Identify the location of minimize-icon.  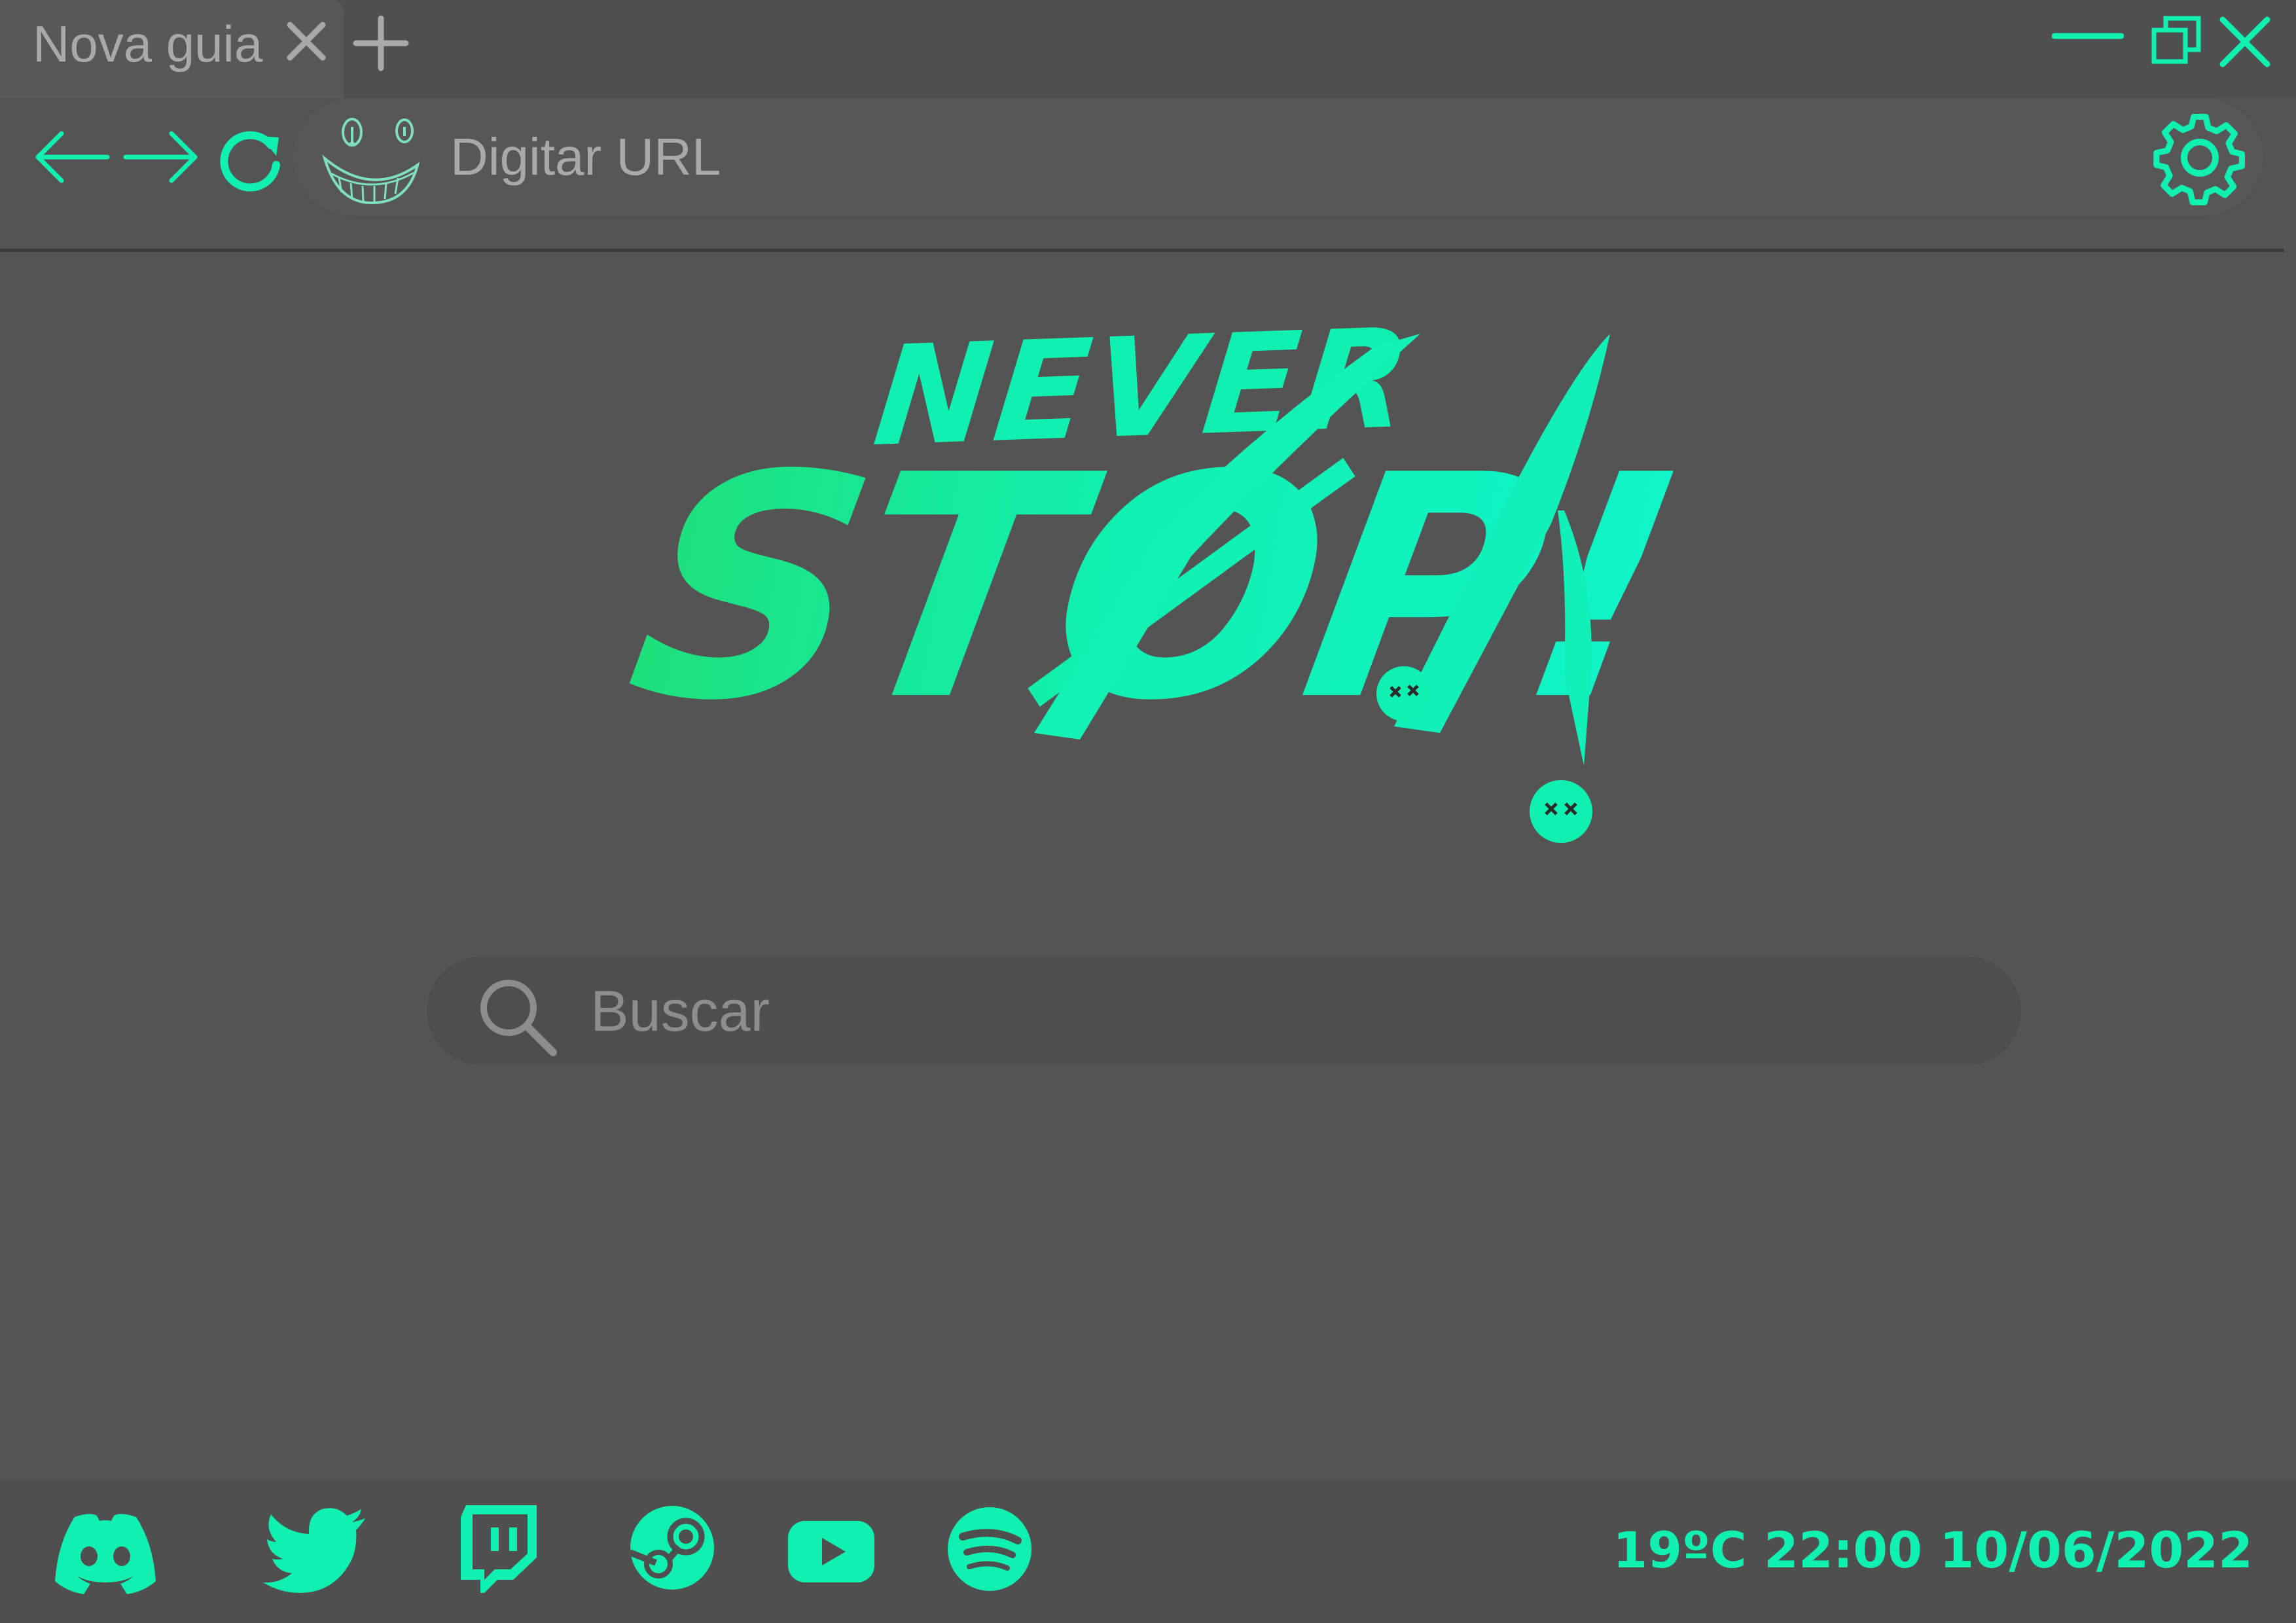
(2088, 36).